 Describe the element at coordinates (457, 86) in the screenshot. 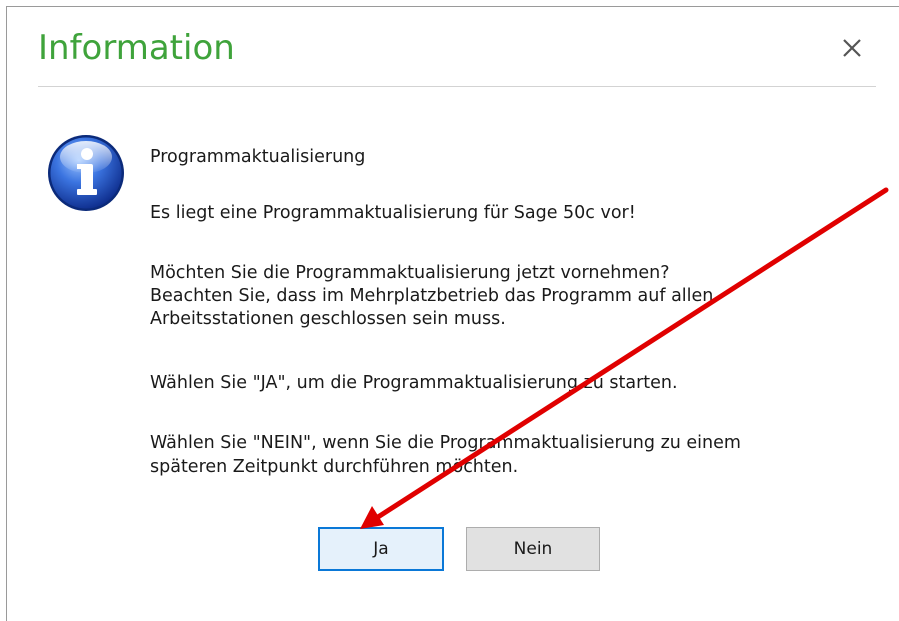

I see `title-divider` at that location.